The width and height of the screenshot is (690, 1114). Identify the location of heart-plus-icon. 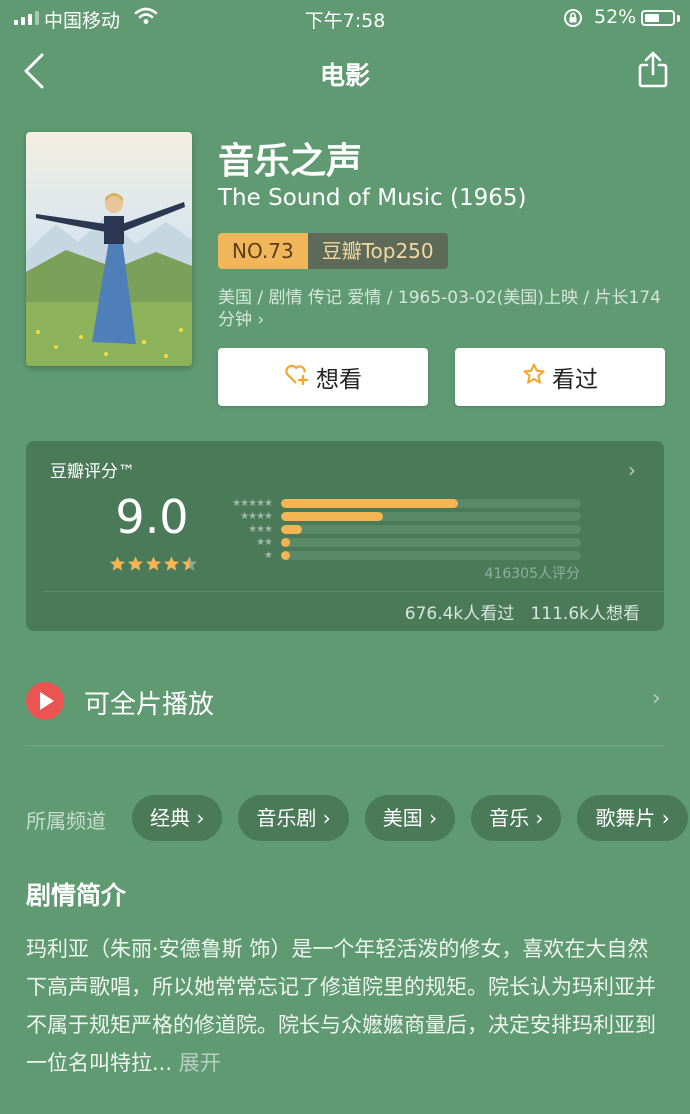
(297, 377).